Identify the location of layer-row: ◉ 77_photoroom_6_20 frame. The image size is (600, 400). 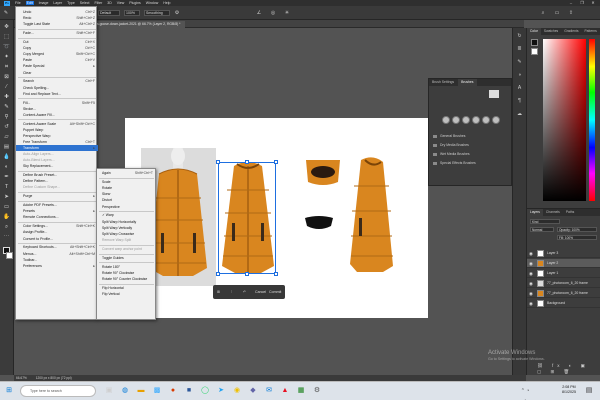
(563, 293).